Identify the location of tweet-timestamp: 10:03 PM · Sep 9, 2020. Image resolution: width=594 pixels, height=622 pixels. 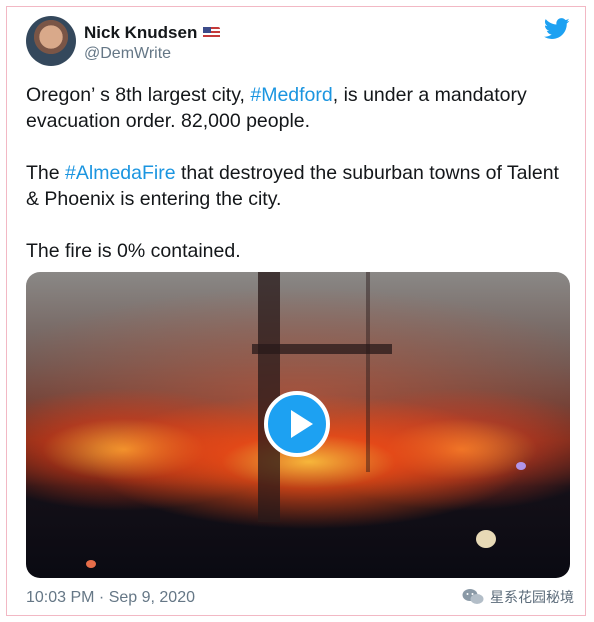
(110, 598).